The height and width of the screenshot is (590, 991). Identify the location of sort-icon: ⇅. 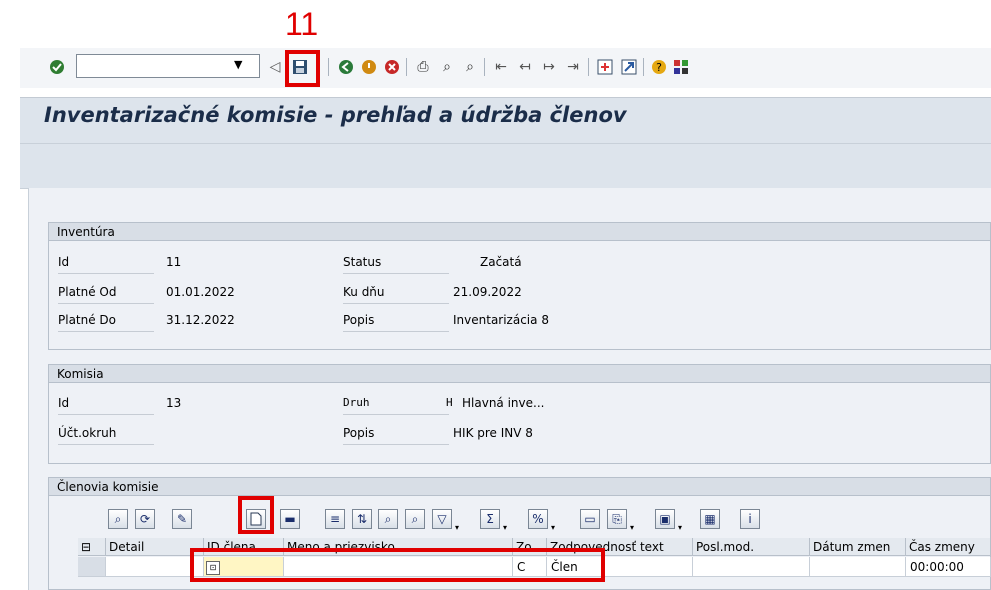
(362, 519).